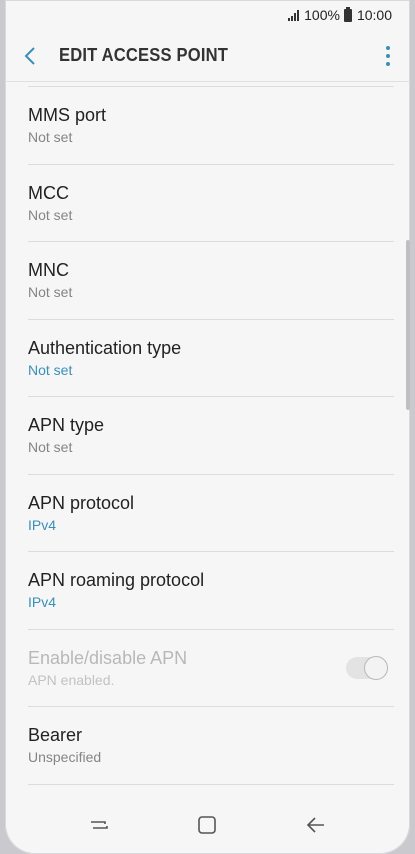  What do you see at coordinates (66, 425) in the screenshot?
I see `setting-label: APN type` at bounding box center [66, 425].